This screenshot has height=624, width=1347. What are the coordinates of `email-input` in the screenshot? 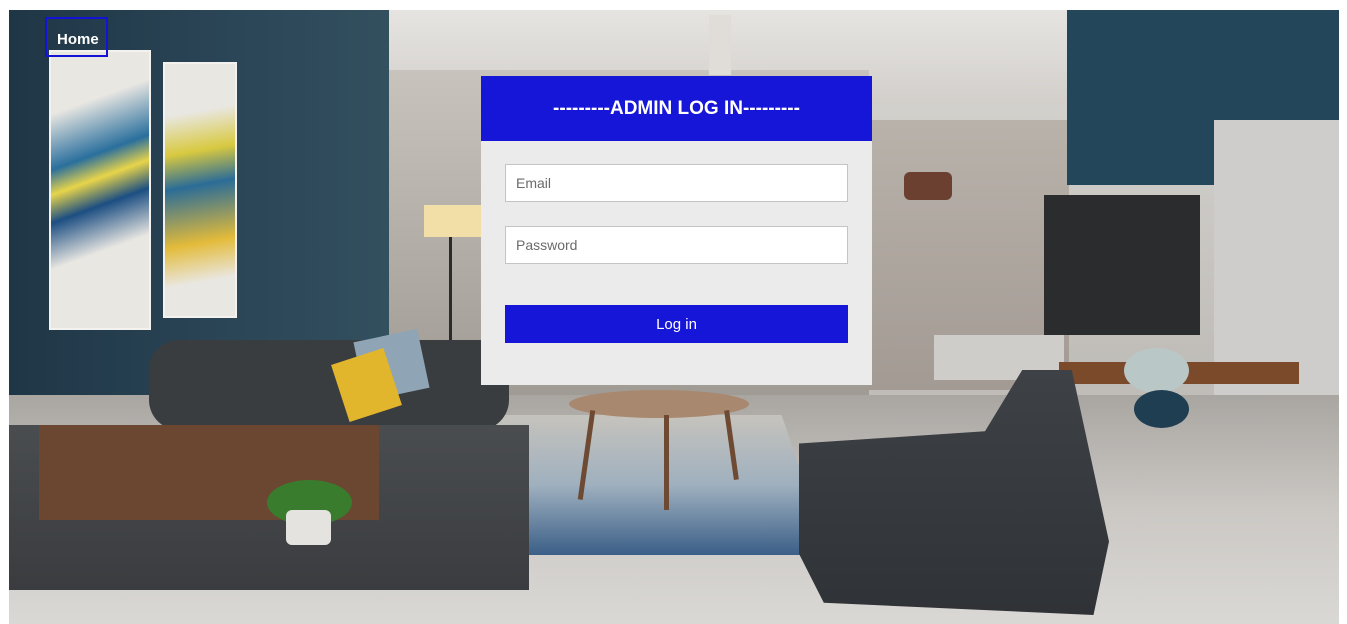 It's located at (676, 183).